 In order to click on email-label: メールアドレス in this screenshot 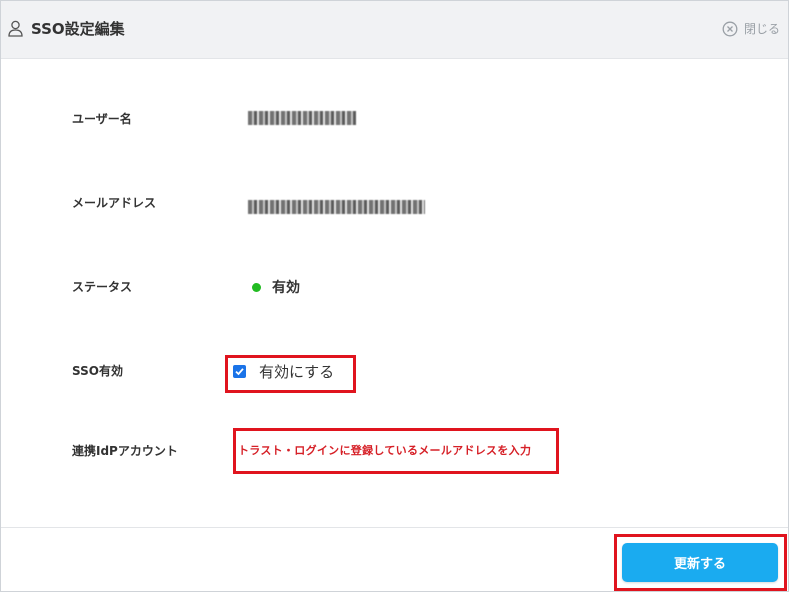, I will do `click(114, 203)`.